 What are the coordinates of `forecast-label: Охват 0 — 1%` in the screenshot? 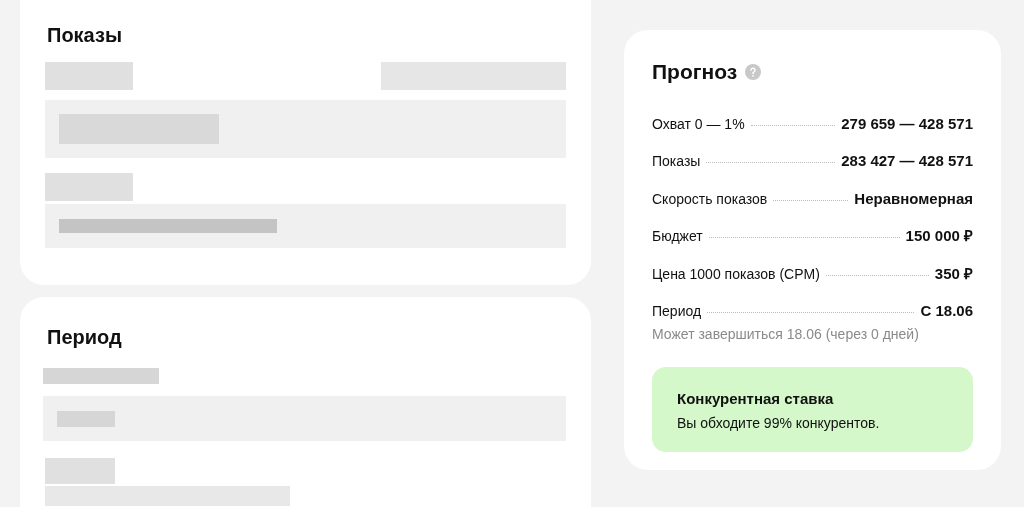 It's located at (698, 124).